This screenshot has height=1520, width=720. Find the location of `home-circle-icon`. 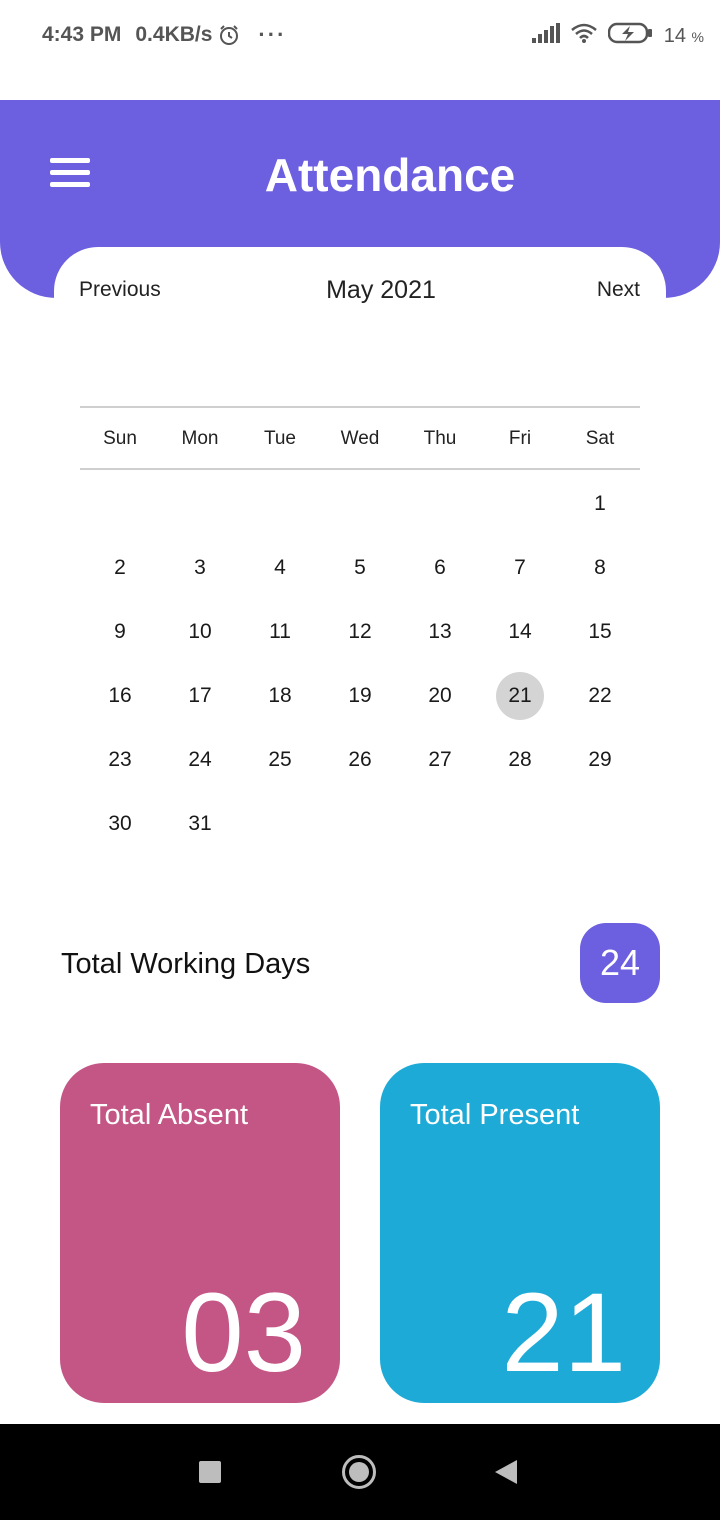

home-circle-icon is located at coordinates (359, 1472).